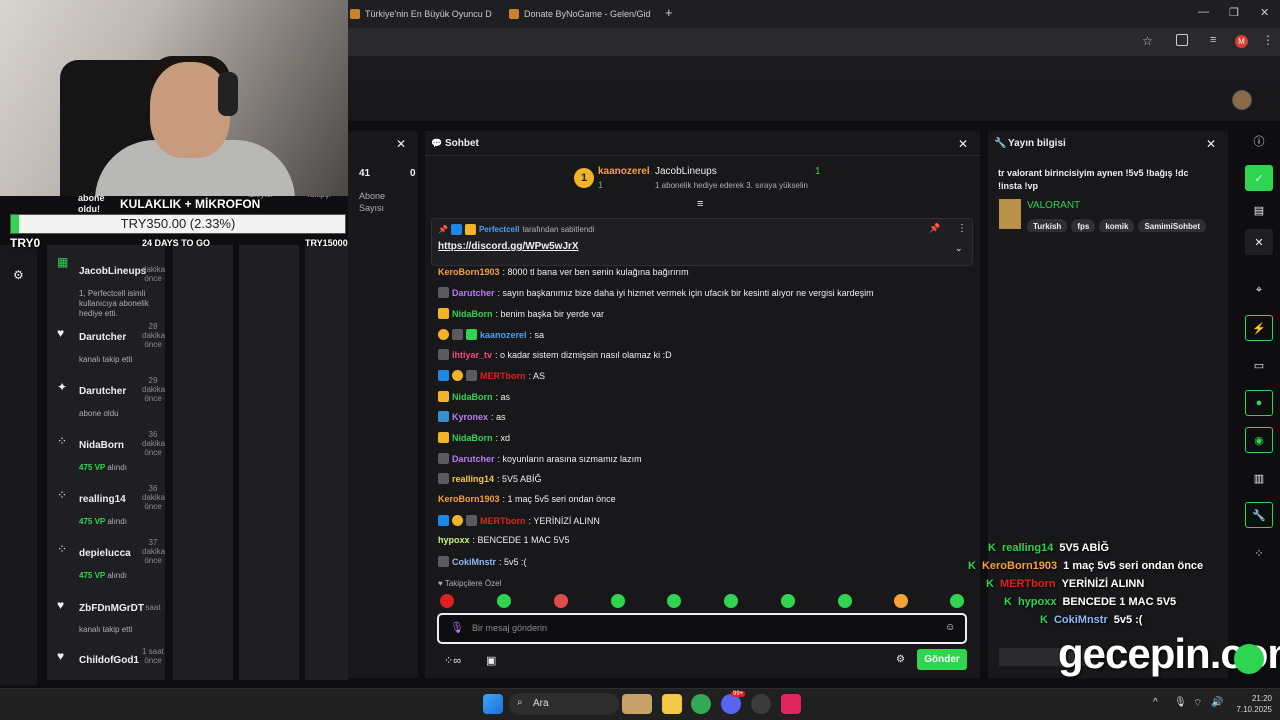  Describe the element at coordinates (1259, 141) in the screenshot. I see `info-icon: ⓘ` at that location.